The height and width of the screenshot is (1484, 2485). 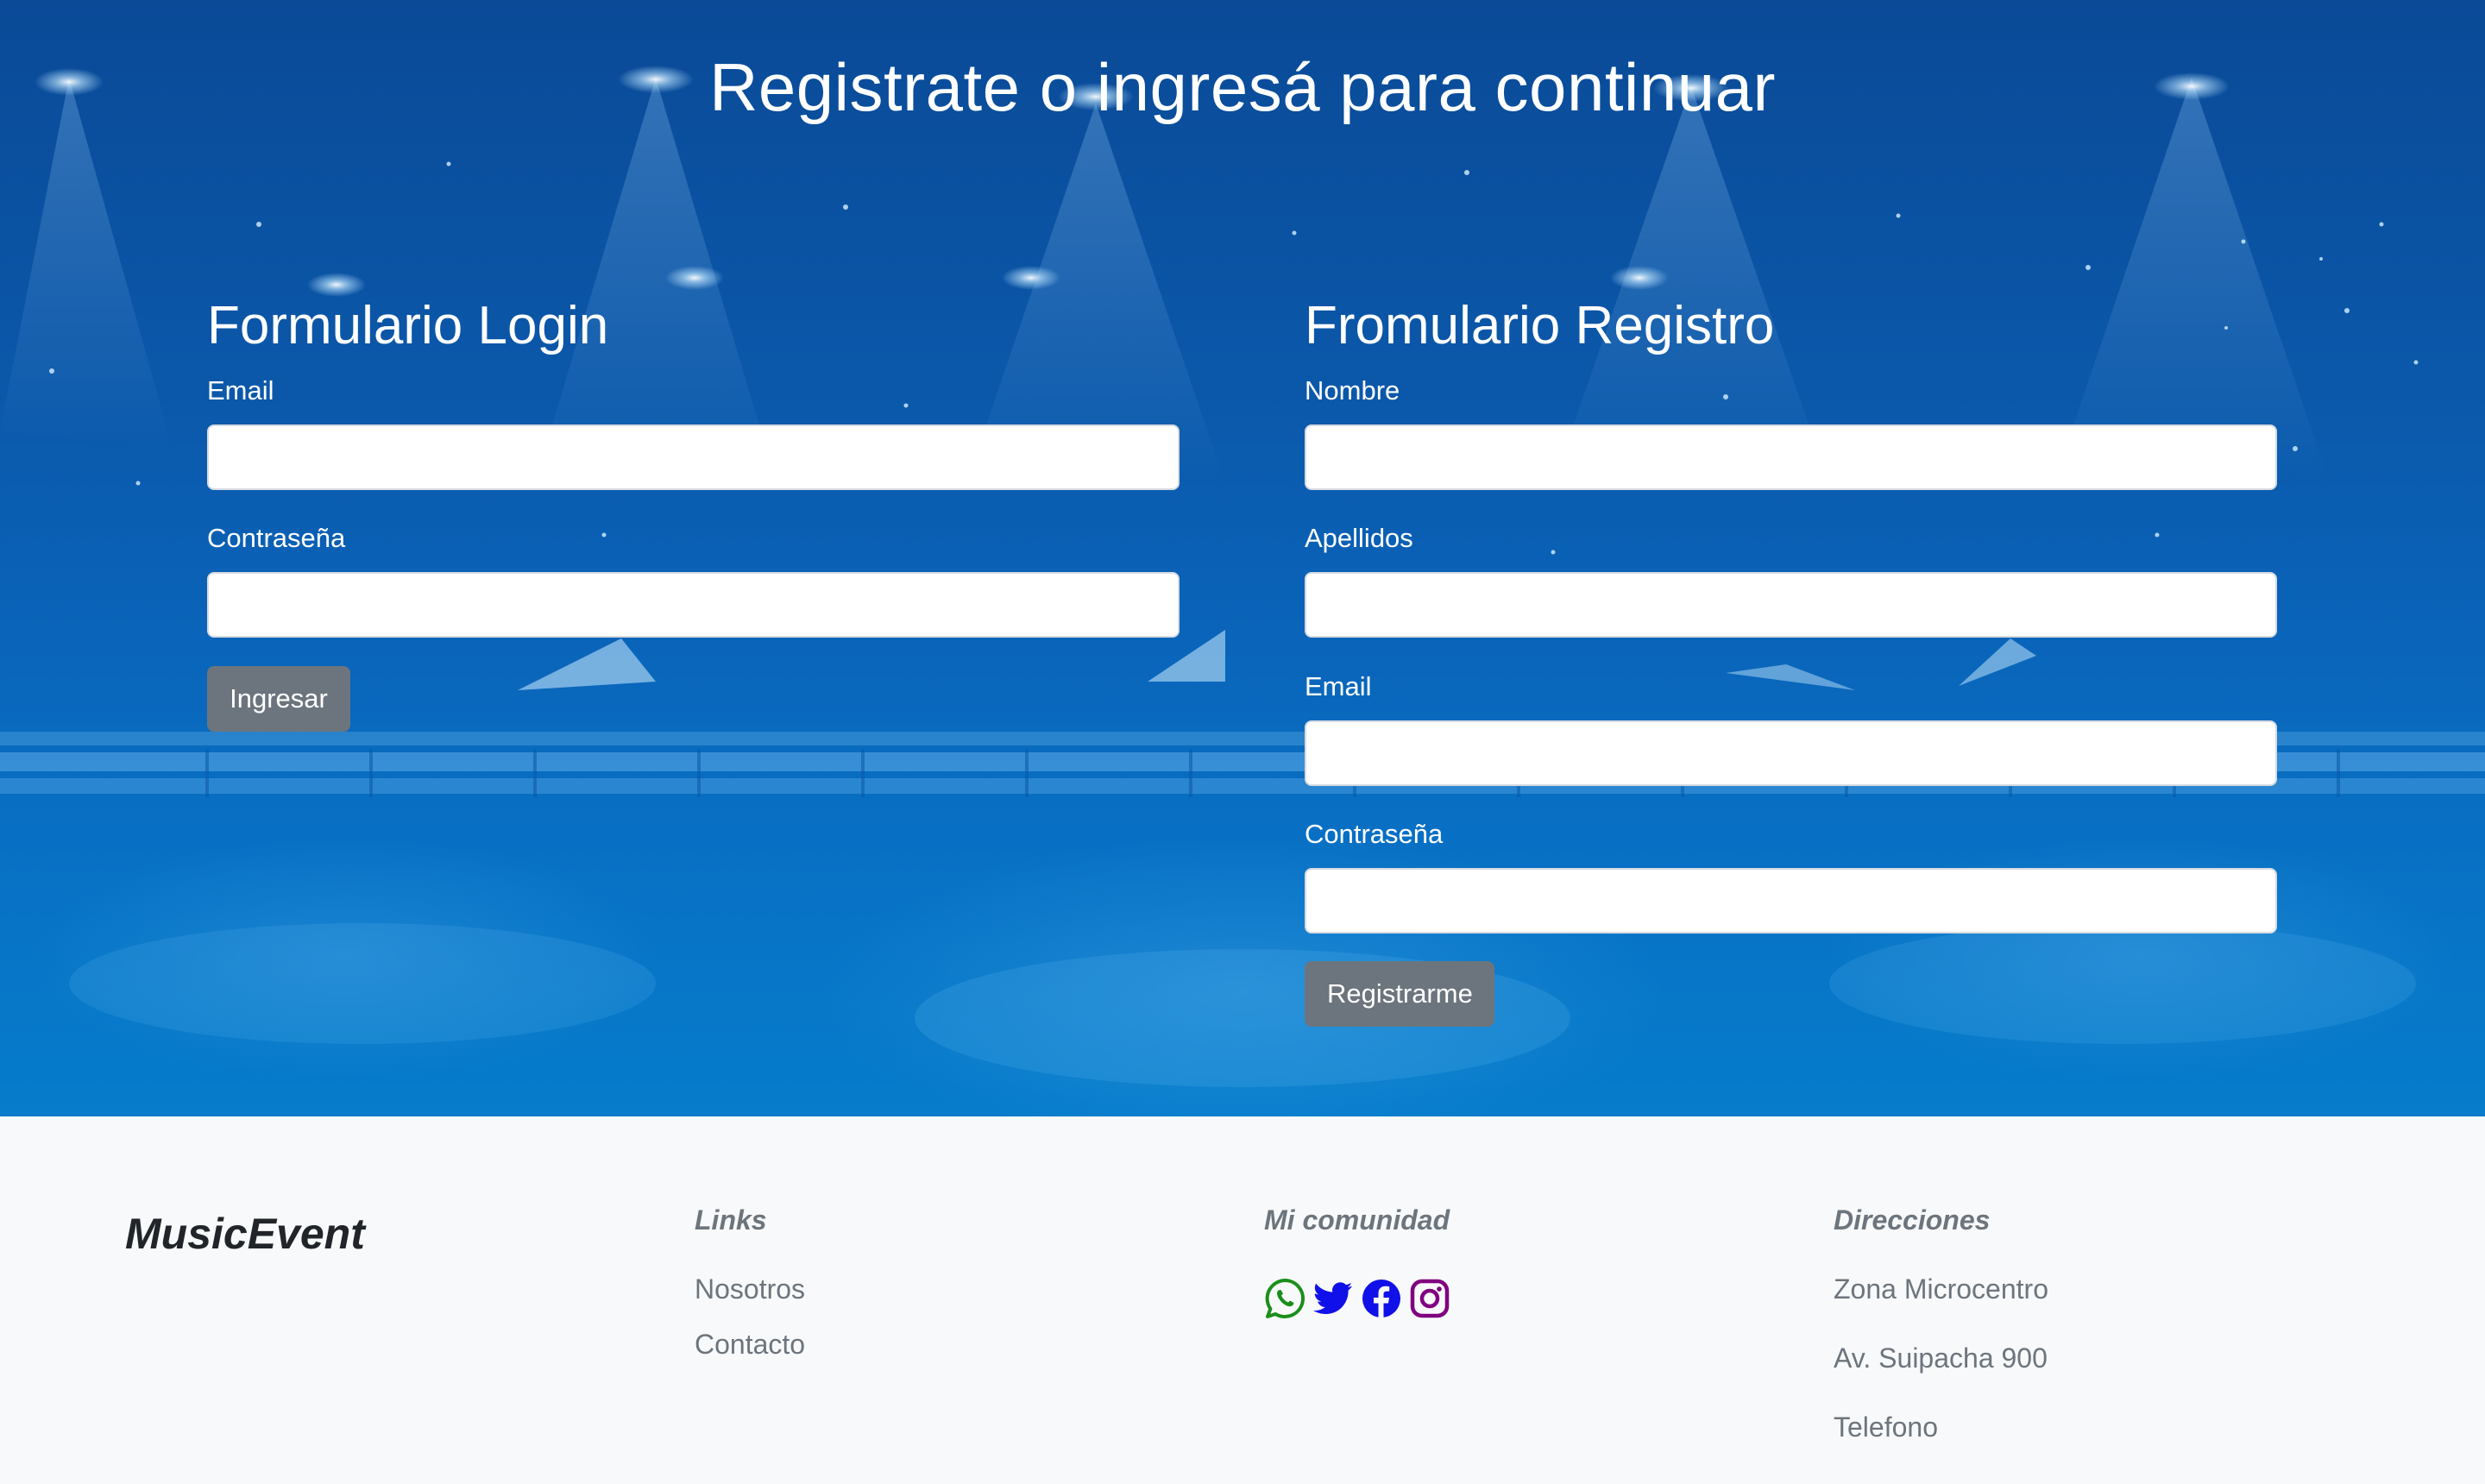 I want to click on facebook-icon, so click(x=1381, y=1298).